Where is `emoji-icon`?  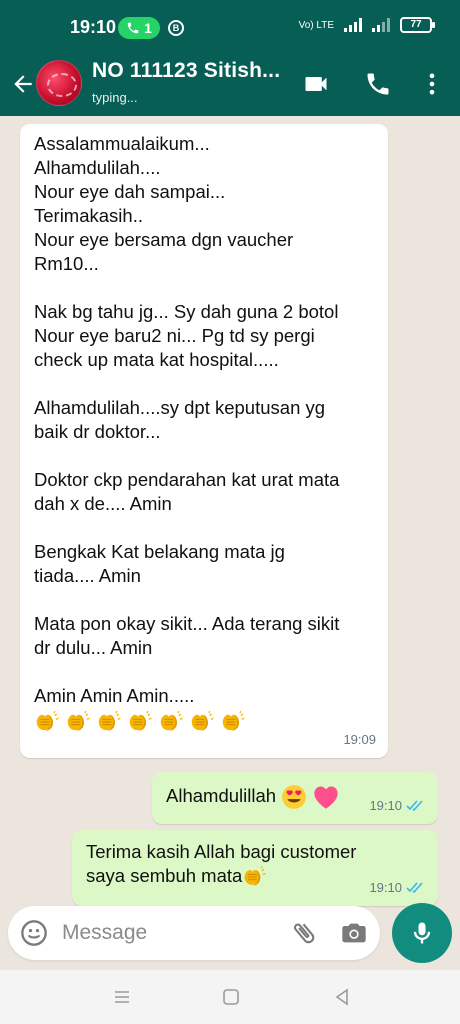 emoji-icon is located at coordinates (34, 933).